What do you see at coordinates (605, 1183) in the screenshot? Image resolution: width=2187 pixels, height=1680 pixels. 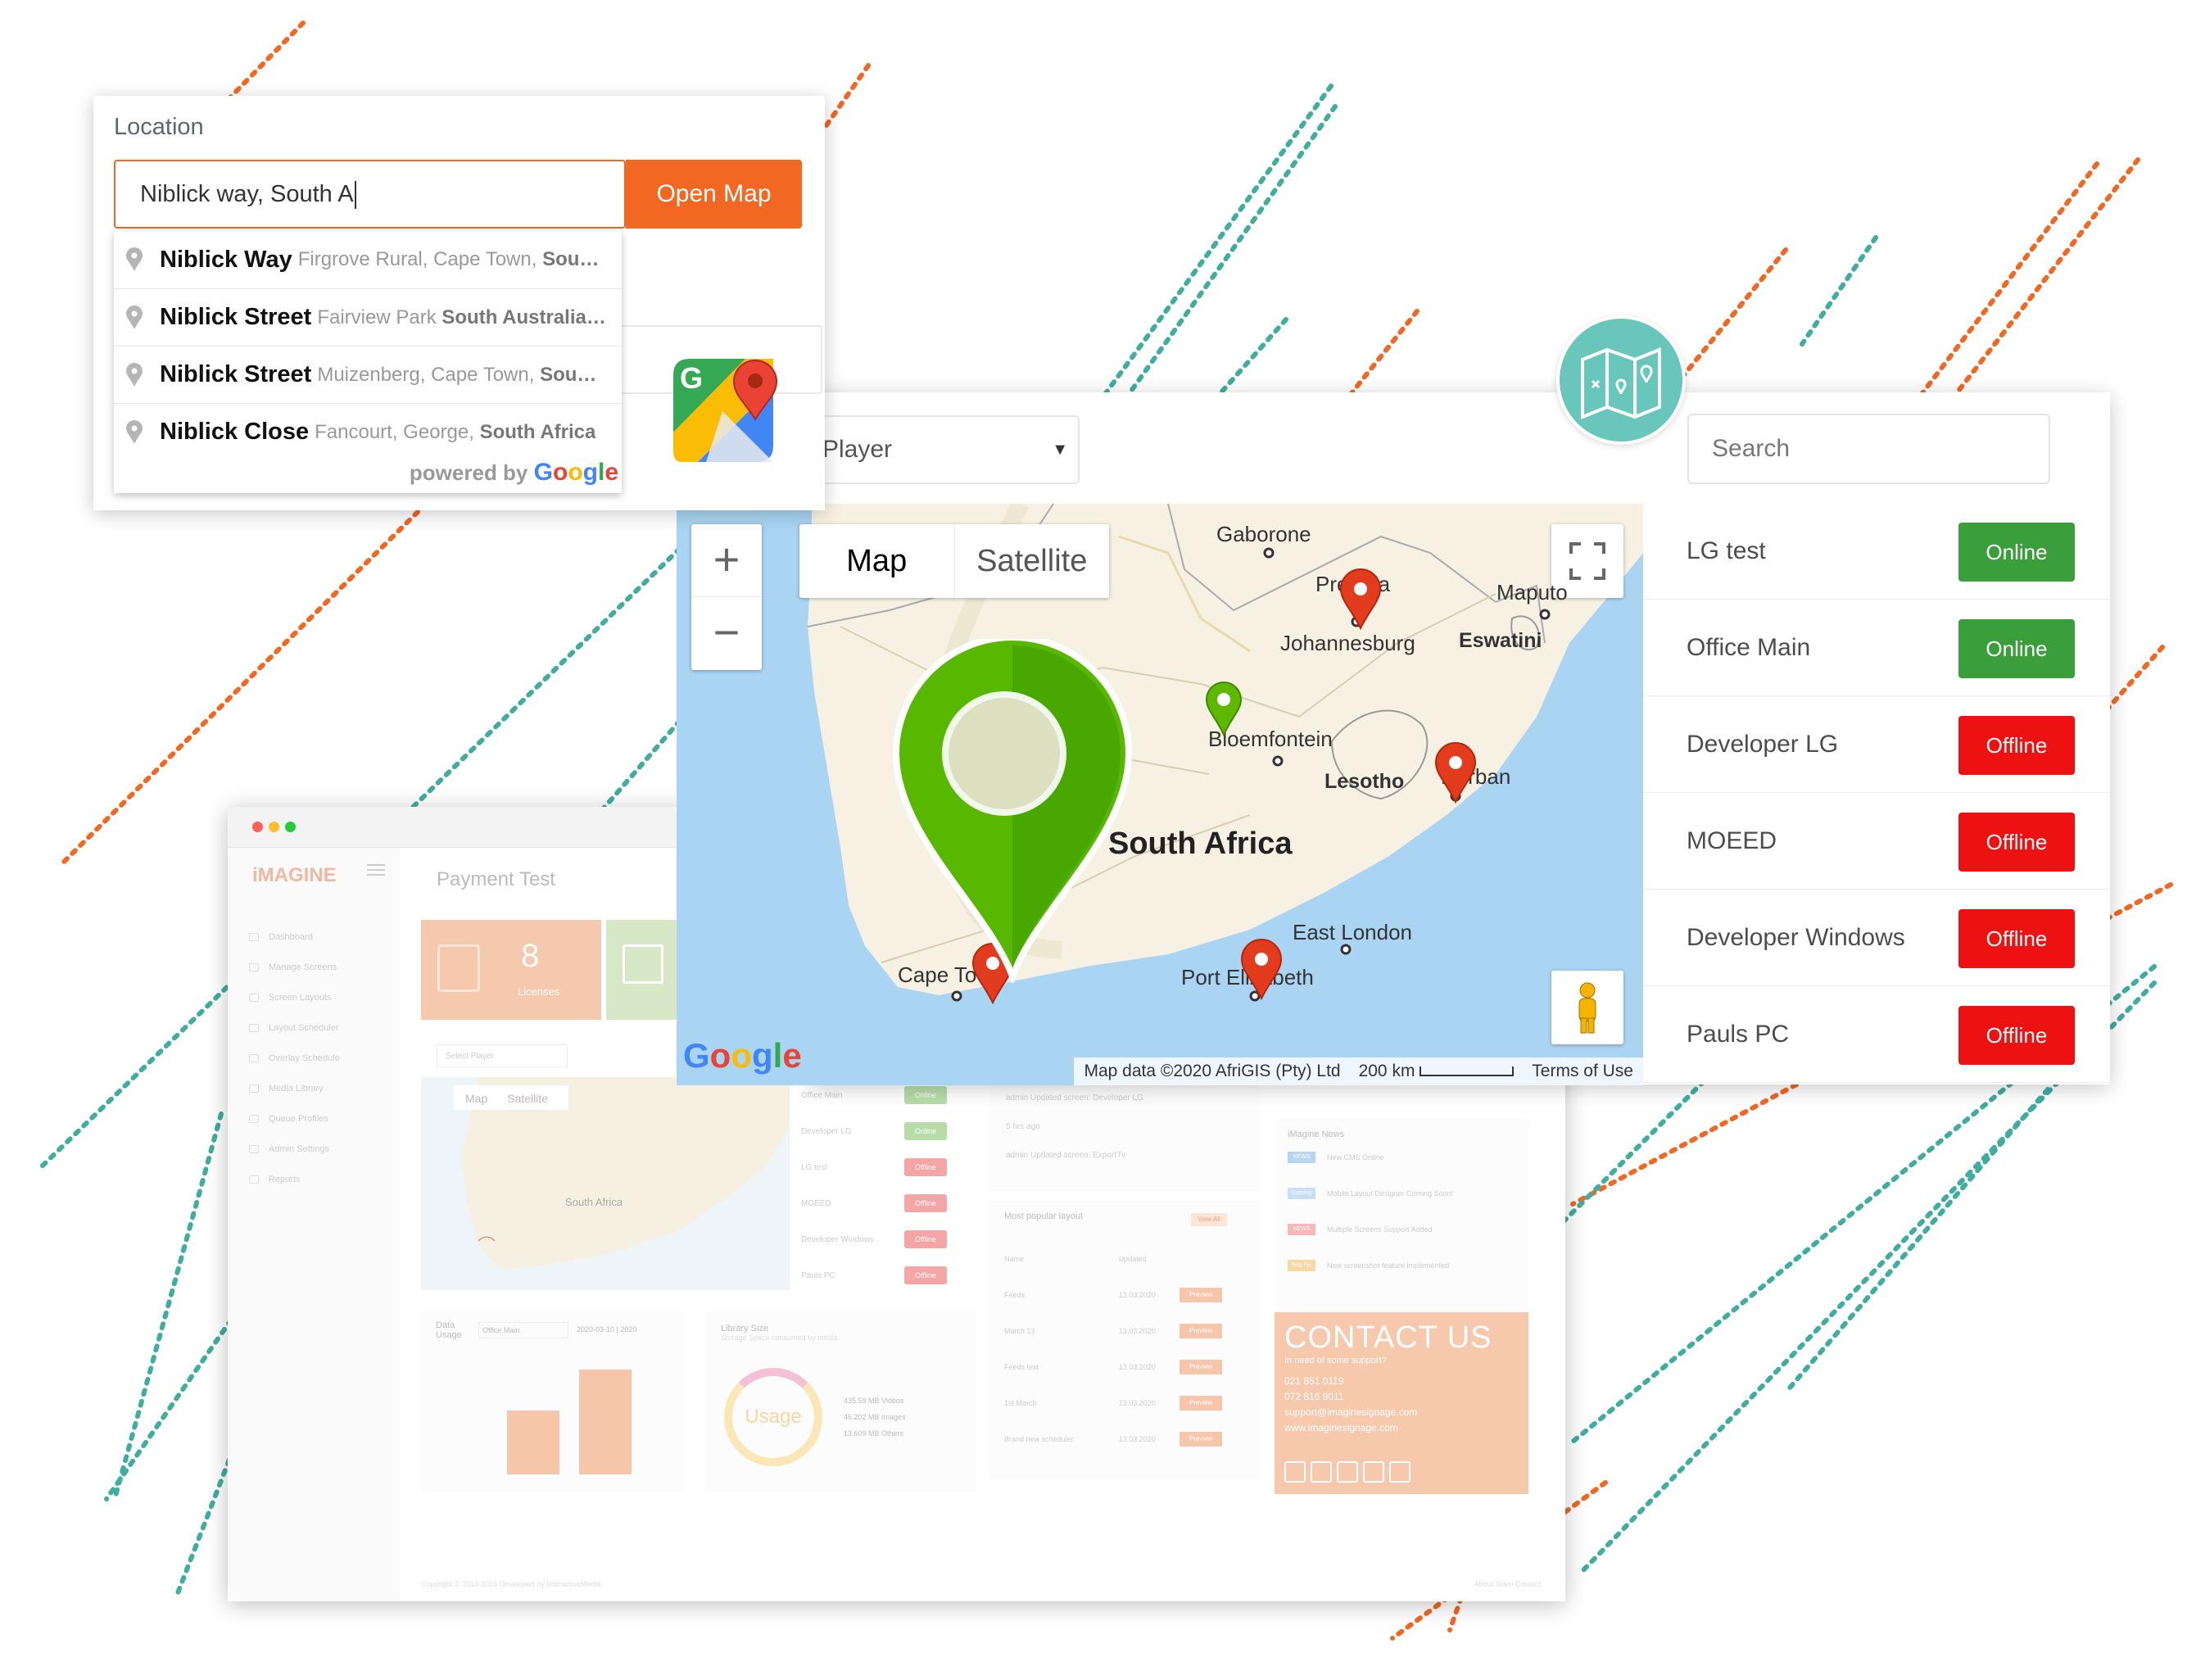 I see `mini-map: Map Satellite South Africa` at bounding box center [605, 1183].